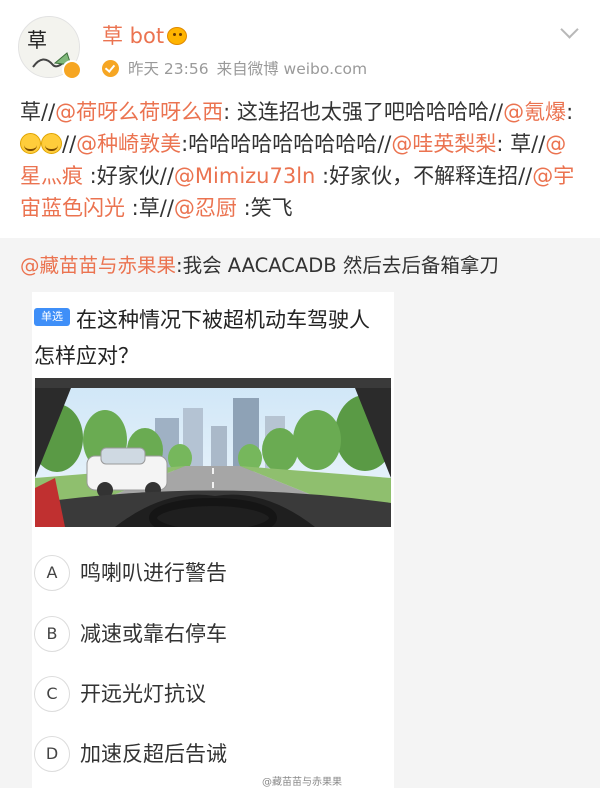 This screenshot has height=788, width=600. I want to click on road-scene-drawing, so click(213, 452).